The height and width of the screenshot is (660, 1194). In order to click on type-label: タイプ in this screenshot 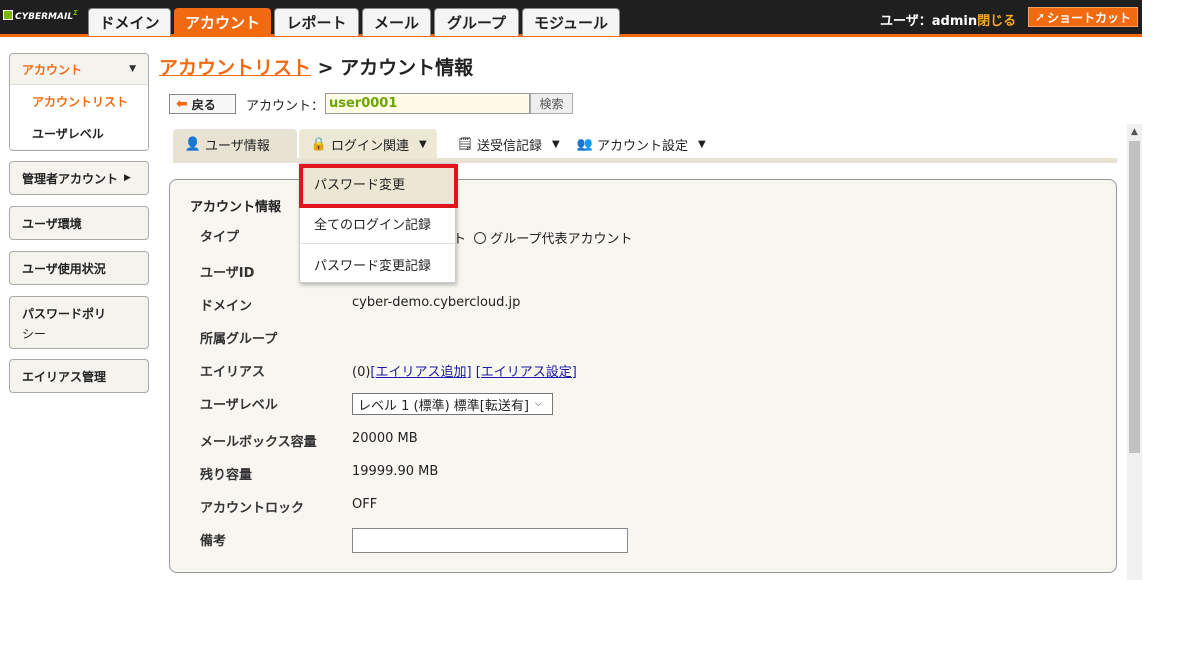, I will do `click(220, 237)`.